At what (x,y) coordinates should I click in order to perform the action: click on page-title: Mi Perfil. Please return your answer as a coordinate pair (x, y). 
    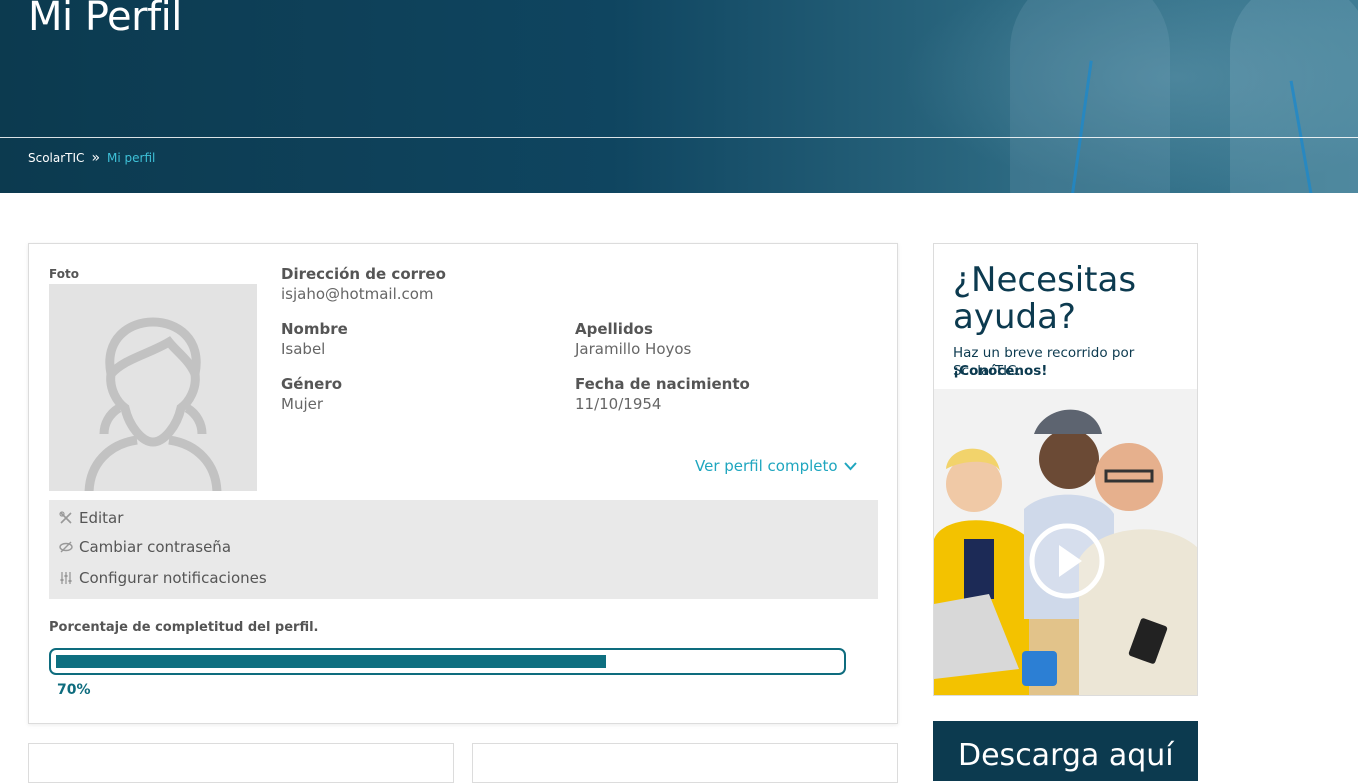
    Looking at the image, I should click on (105, 20).